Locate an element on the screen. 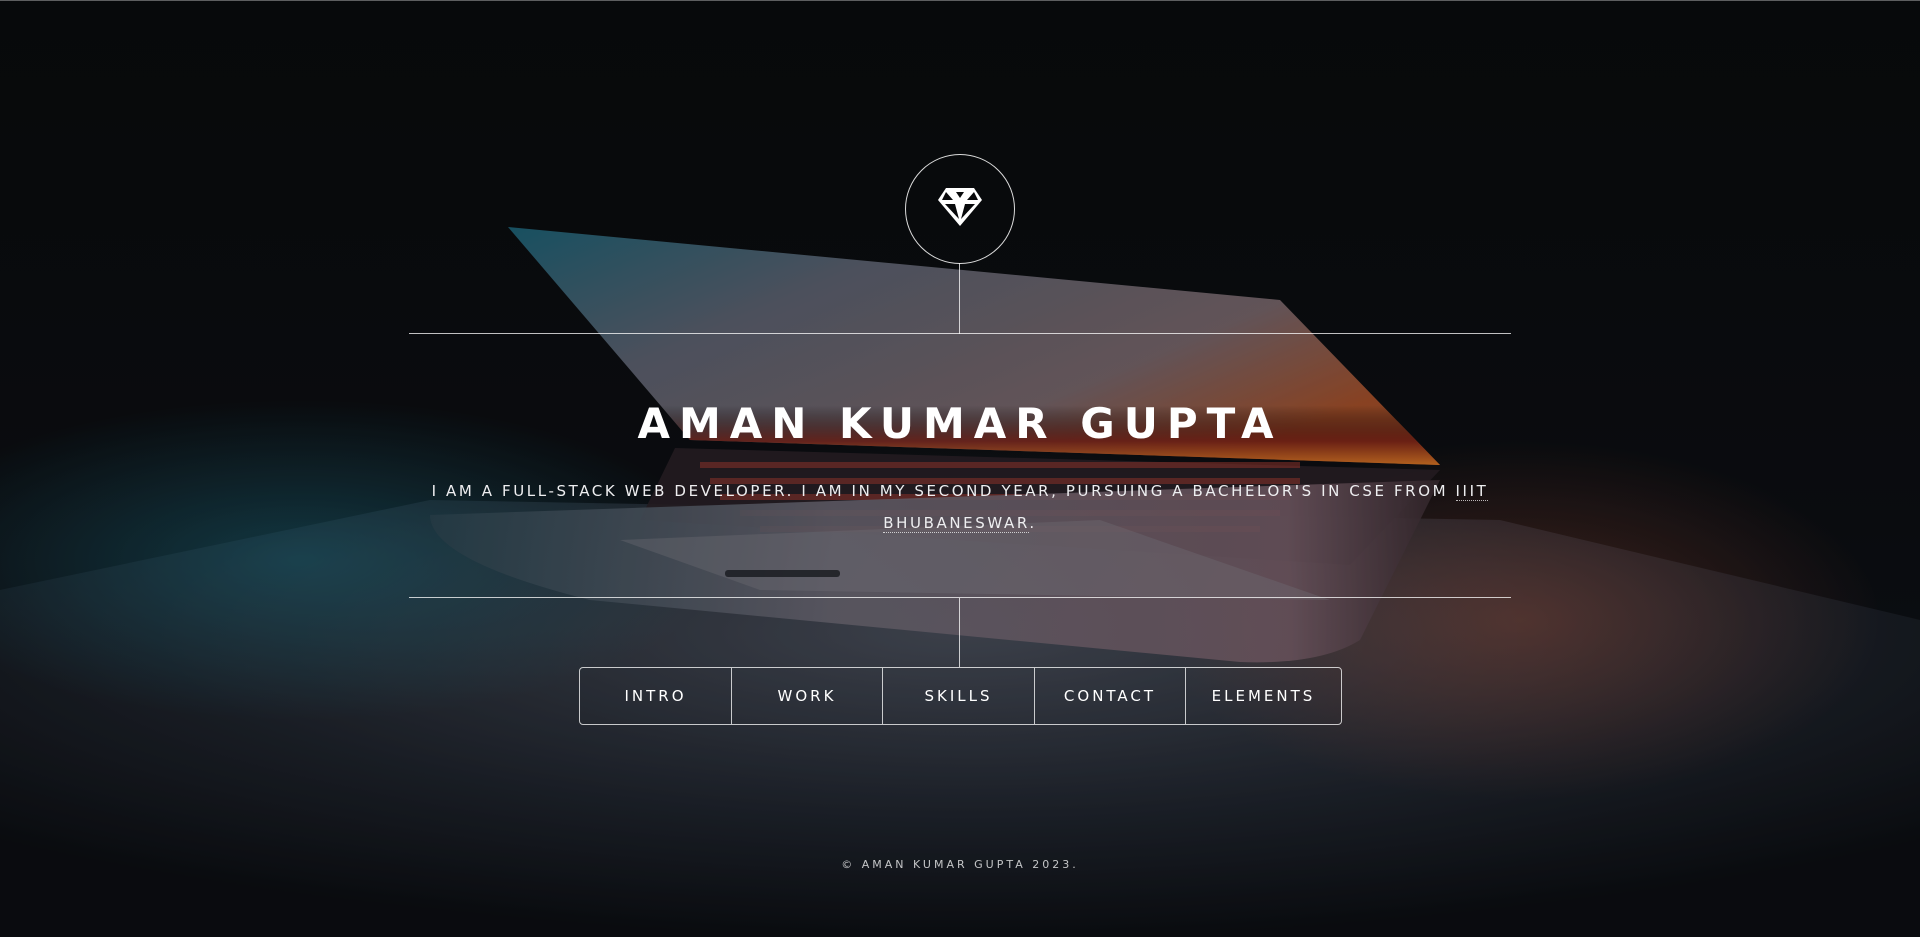  header-top-divider is located at coordinates (960, 333).